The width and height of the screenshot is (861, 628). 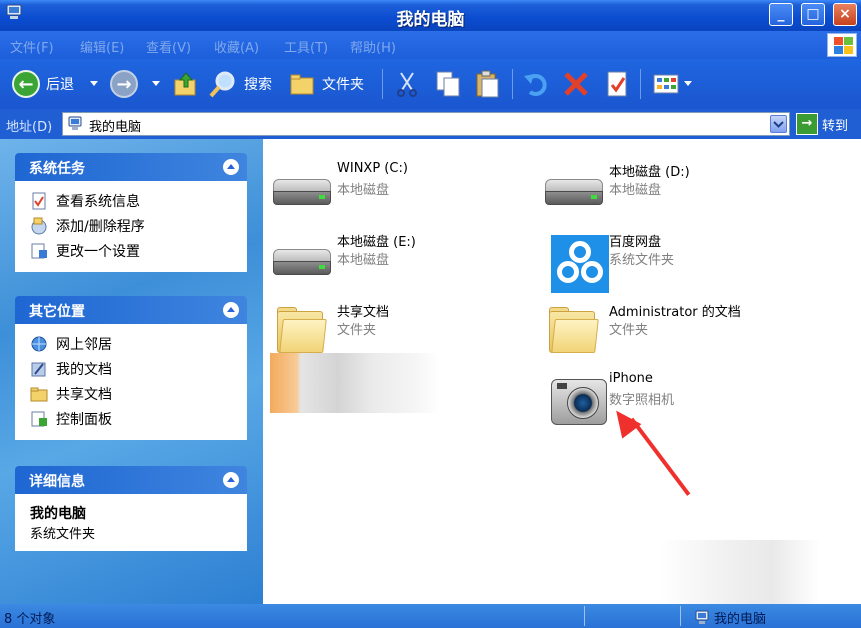 What do you see at coordinates (781, 14) in the screenshot?
I see `minimize-button: _` at bounding box center [781, 14].